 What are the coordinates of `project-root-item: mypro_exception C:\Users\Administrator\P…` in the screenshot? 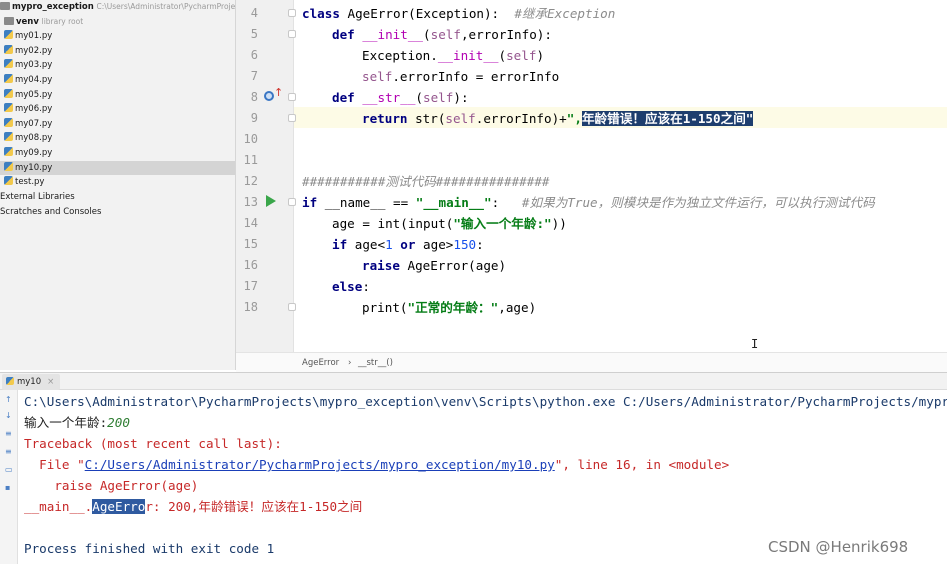 It's located at (118, 7).